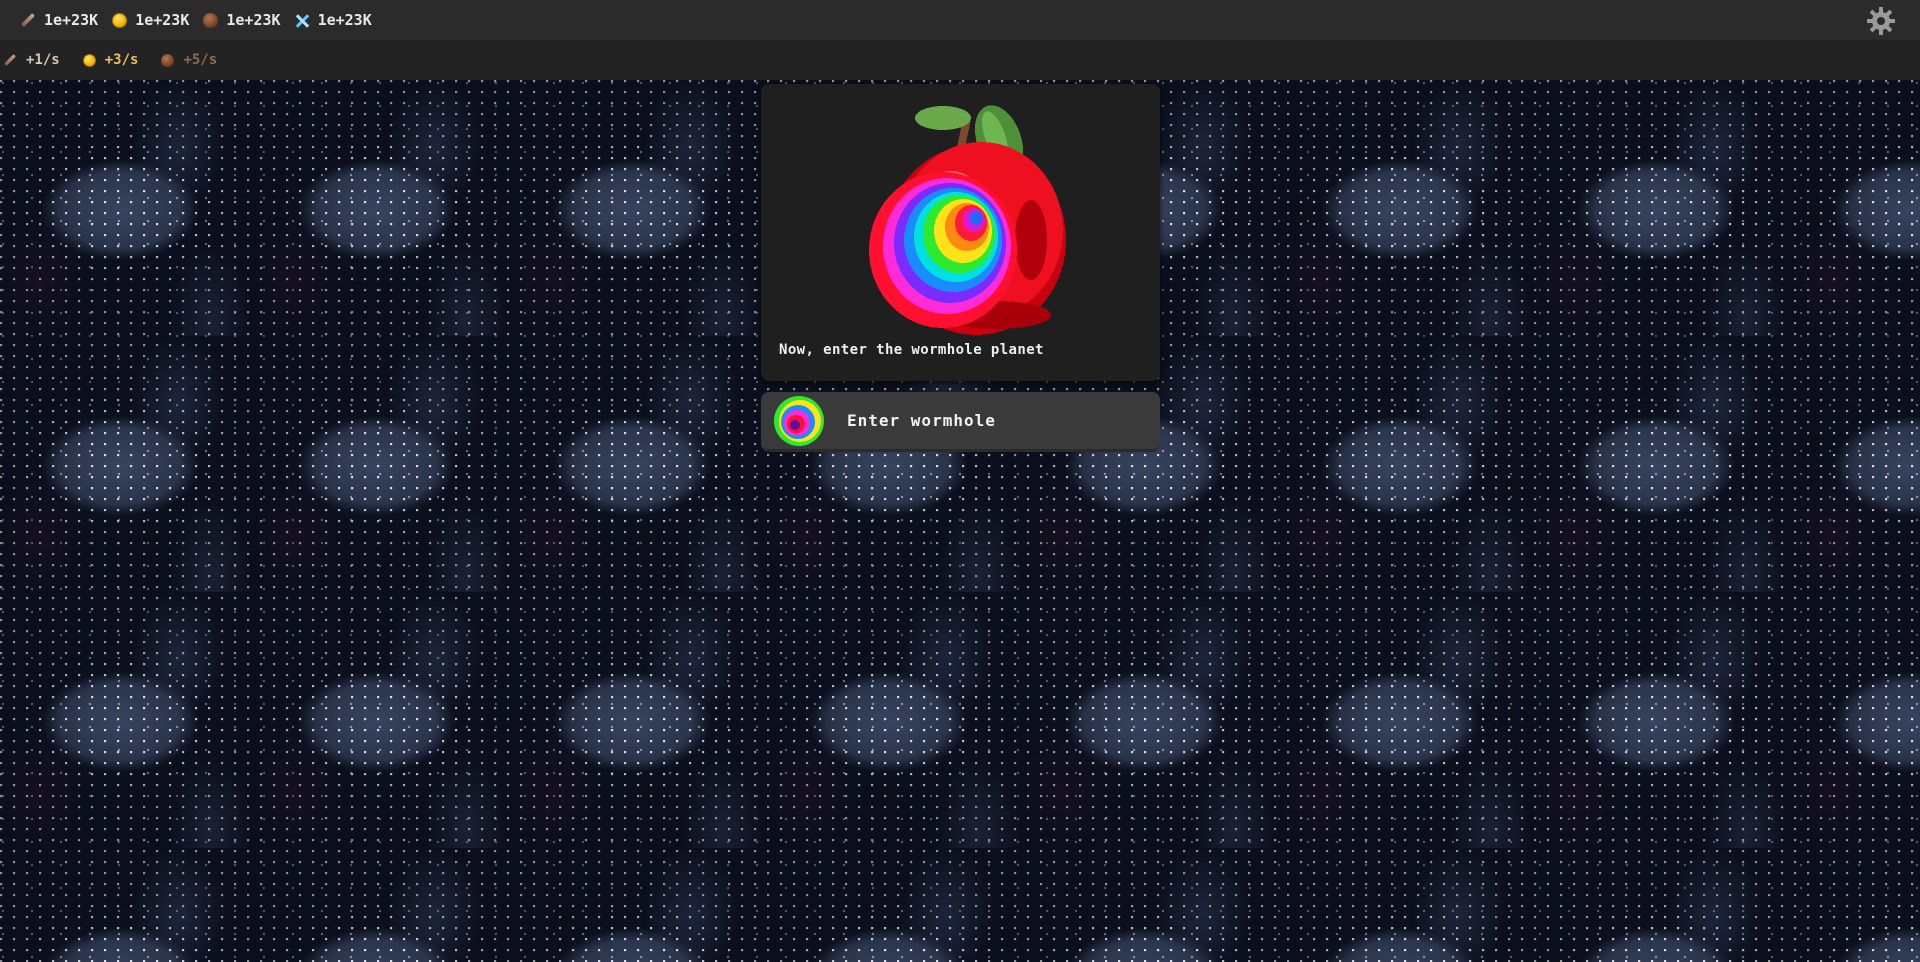  Describe the element at coordinates (921, 420) in the screenshot. I see `enter-wormhole-label: Enter wormhole` at that location.